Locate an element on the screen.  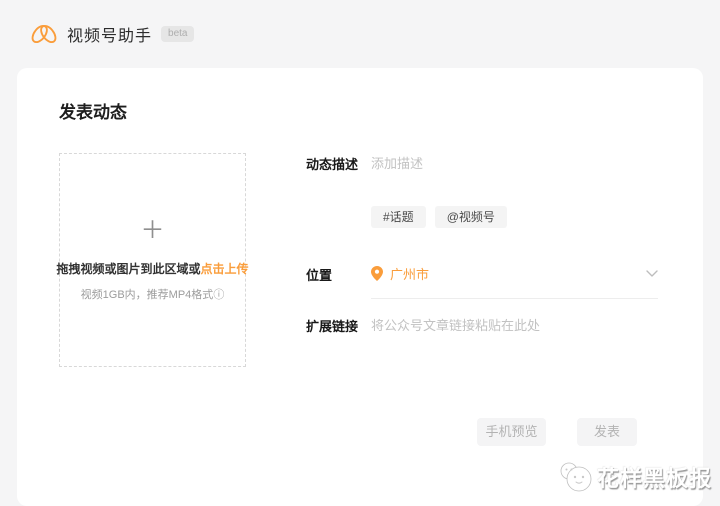
location-pin-icon is located at coordinates (377, 273).